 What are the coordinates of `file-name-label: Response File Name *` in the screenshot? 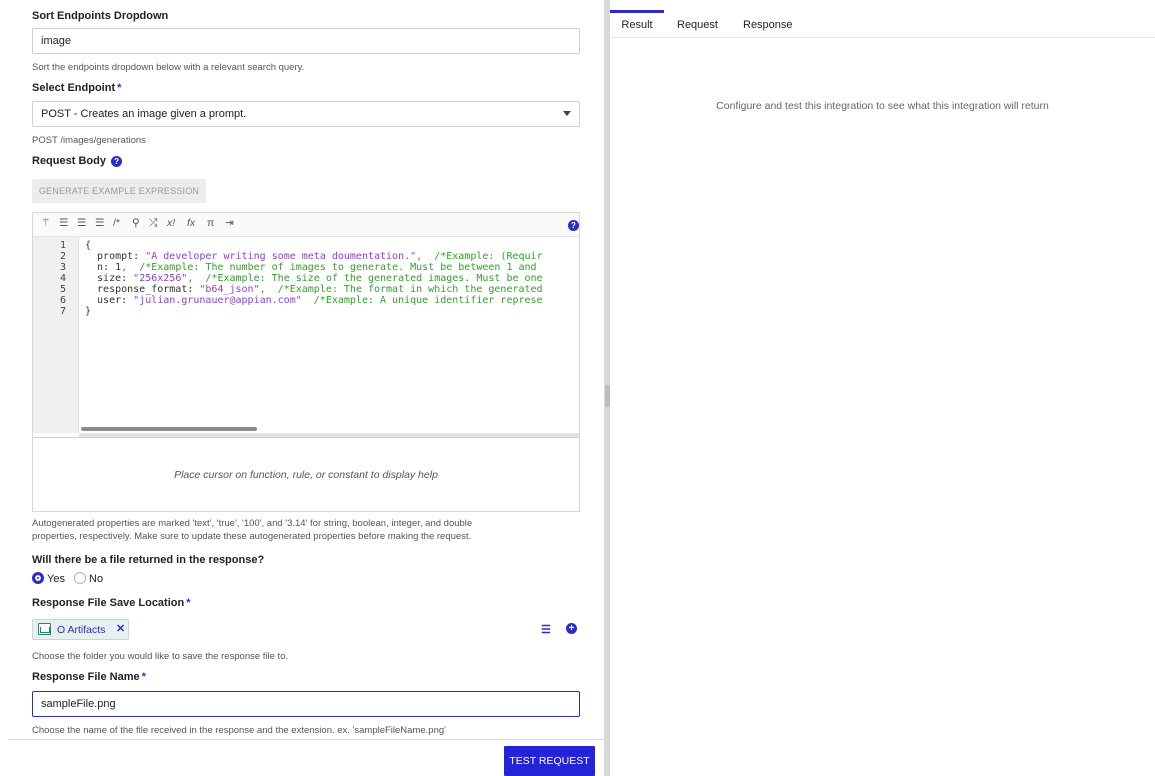 It's located at (89, 677).